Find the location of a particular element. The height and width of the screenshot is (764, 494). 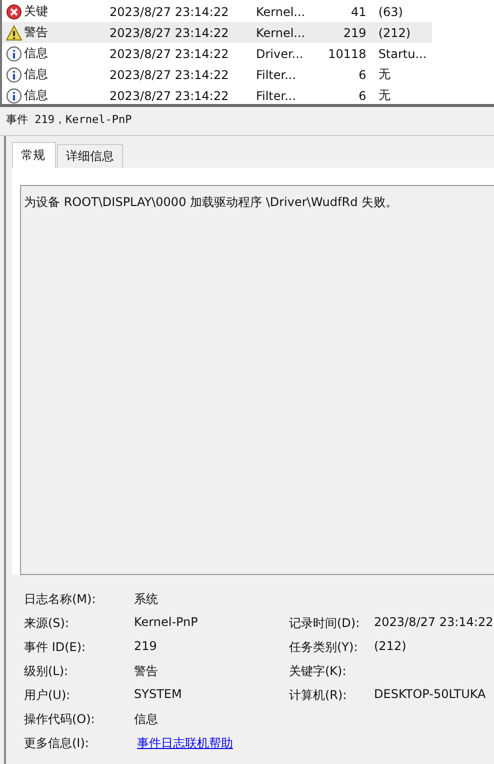

field-value: 2023/8/27 23:14:22 is located at coordinates (434, 622).